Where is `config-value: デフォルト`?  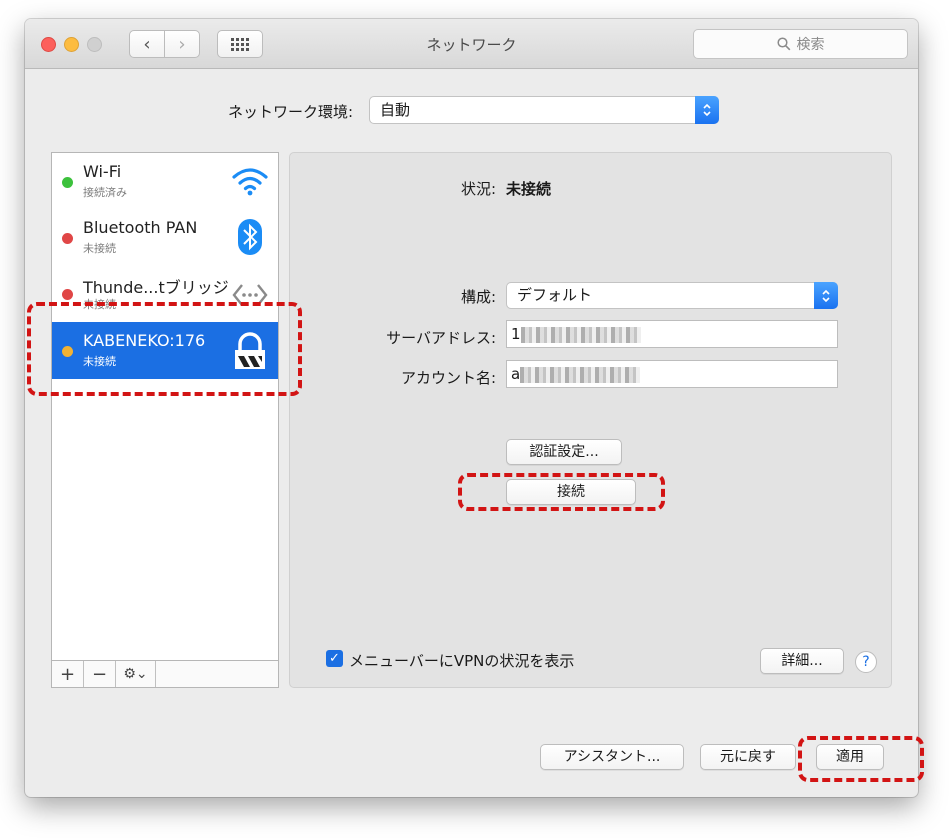
config-value: デフォルト is located at coordinates (555, 295).